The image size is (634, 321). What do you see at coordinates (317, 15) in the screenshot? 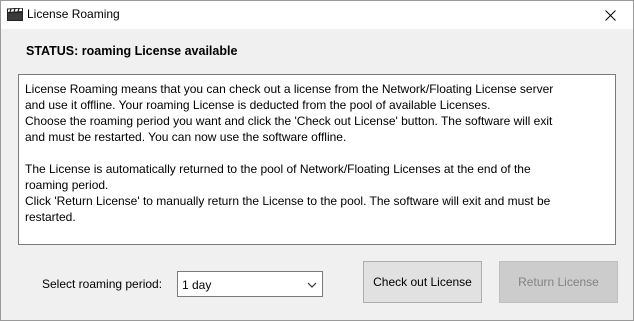
I see `title-bar: License Roaming` at bounding box center [317, 15].